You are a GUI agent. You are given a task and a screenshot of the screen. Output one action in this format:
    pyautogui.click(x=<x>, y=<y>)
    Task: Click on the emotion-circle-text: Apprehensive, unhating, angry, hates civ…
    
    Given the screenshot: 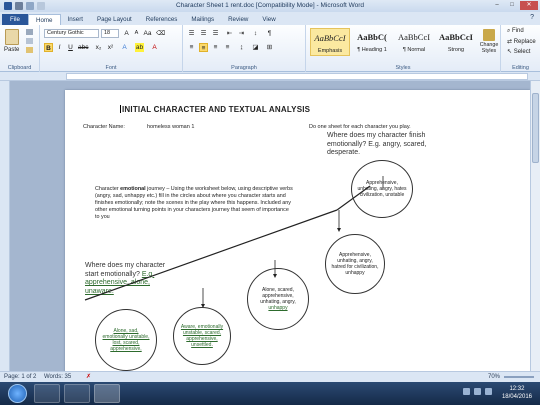 What is the action you would take?
    pyautogui.click(x=382, y=189)
    